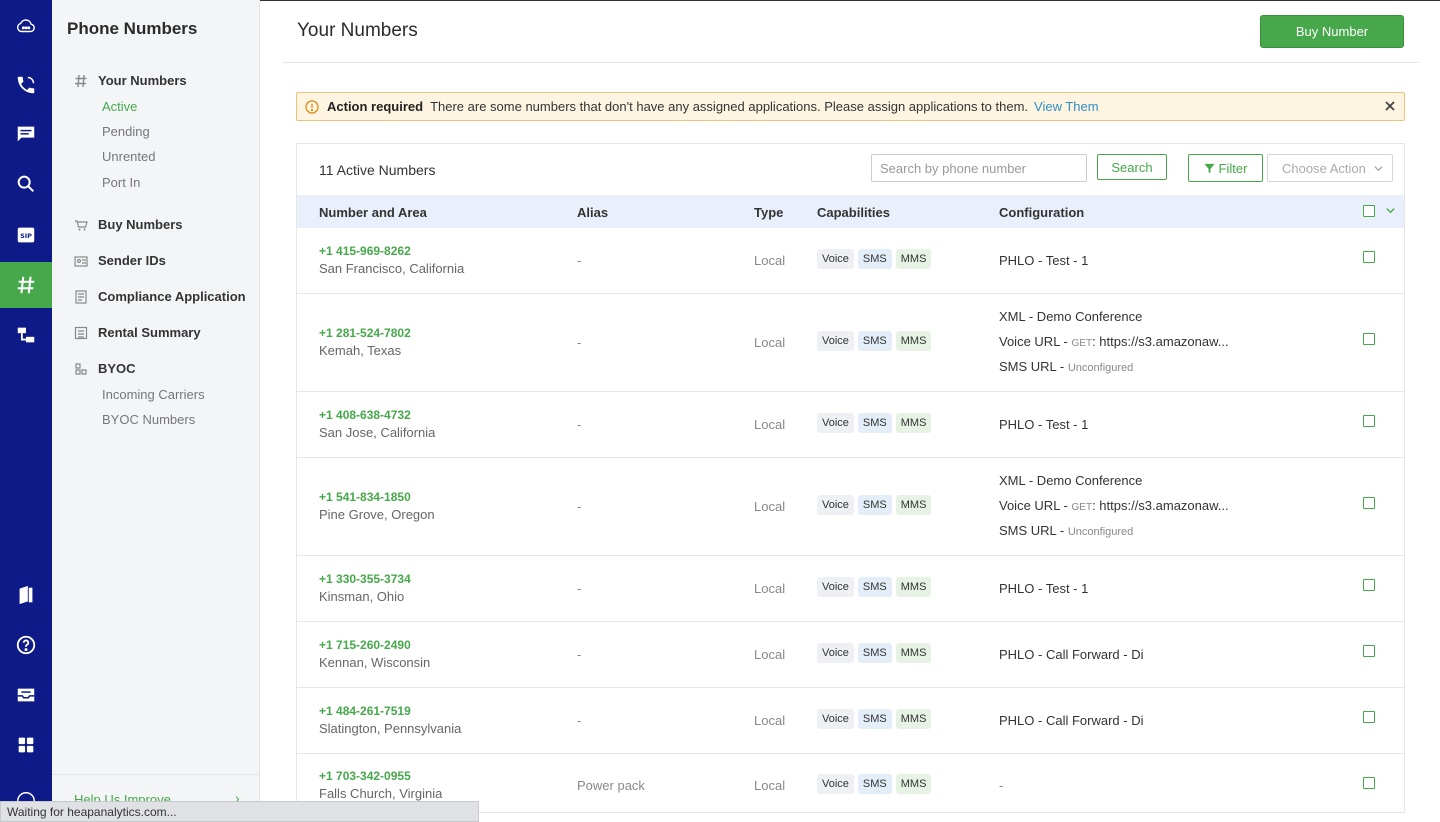 The image size is (1440, 822). Describe the element at coordinates (26, 26) in the screenshot. I see `cloud-logo-icon` at that location.